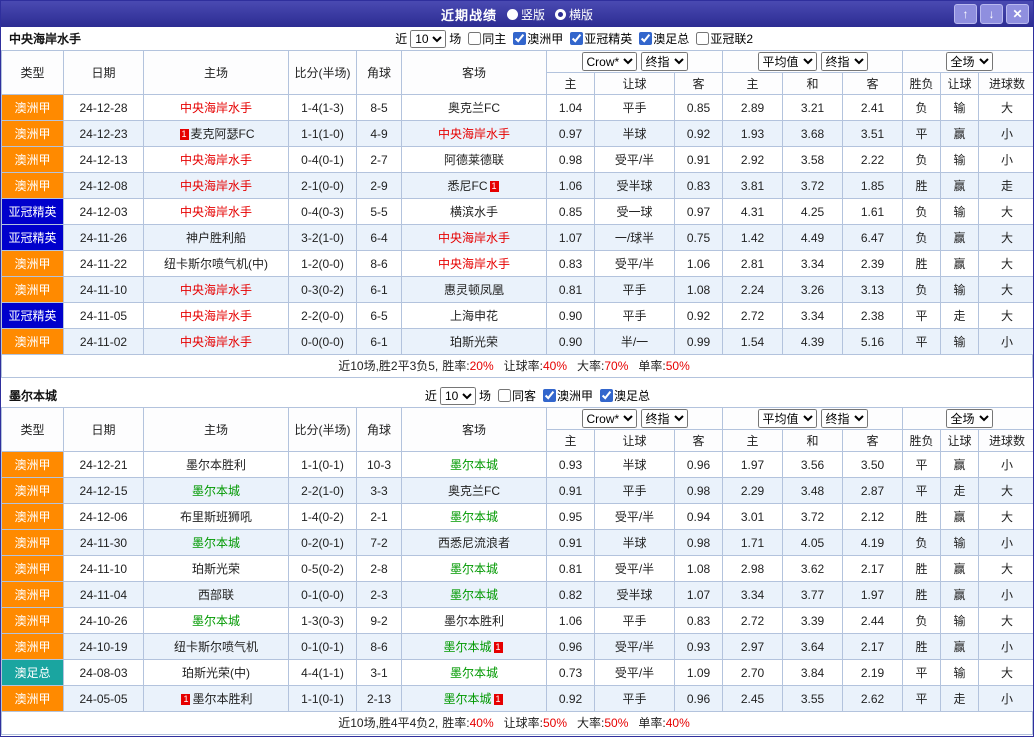 This screenshot has height=737, width=1034. What do you see at coordinates (474, 212) in the screenshot?
I see `team-link: 横滨水手` at bounding box center [474, 212].